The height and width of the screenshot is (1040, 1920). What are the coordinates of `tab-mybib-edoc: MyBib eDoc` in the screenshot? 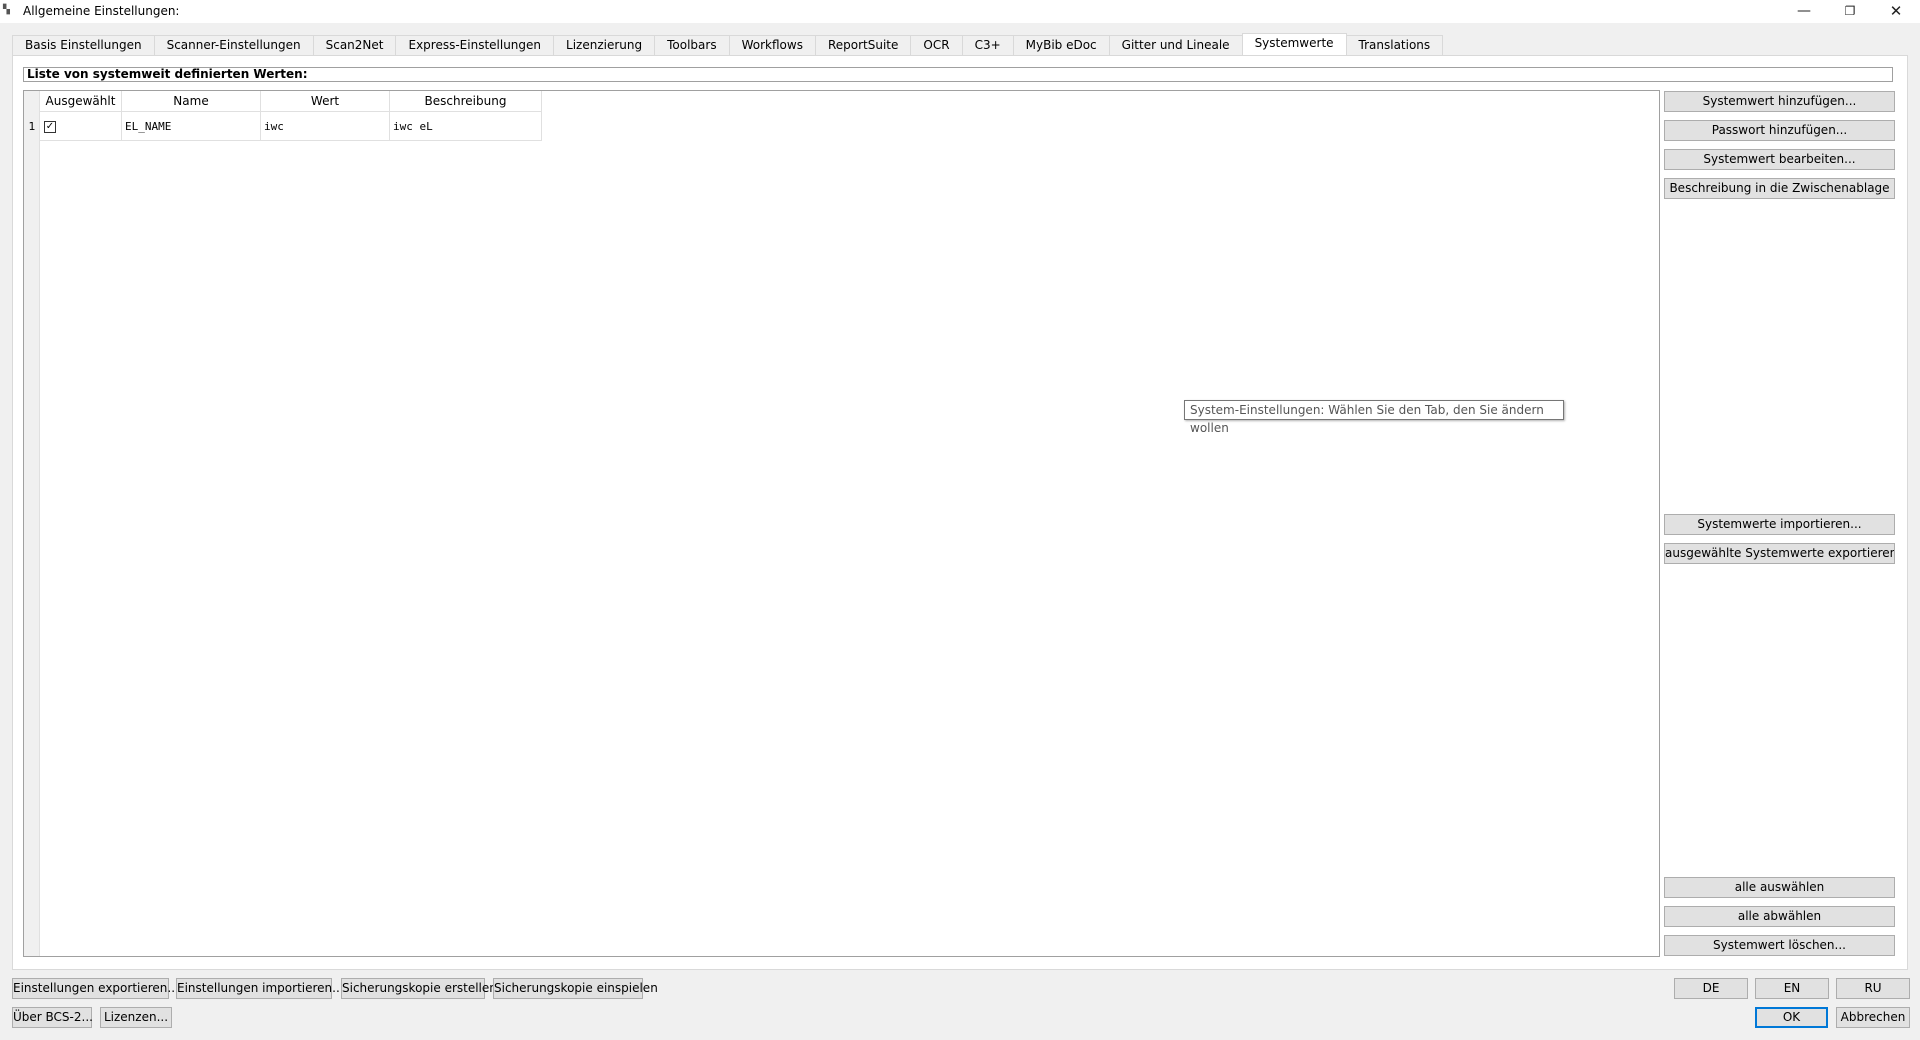 It's located at (1061, 45).